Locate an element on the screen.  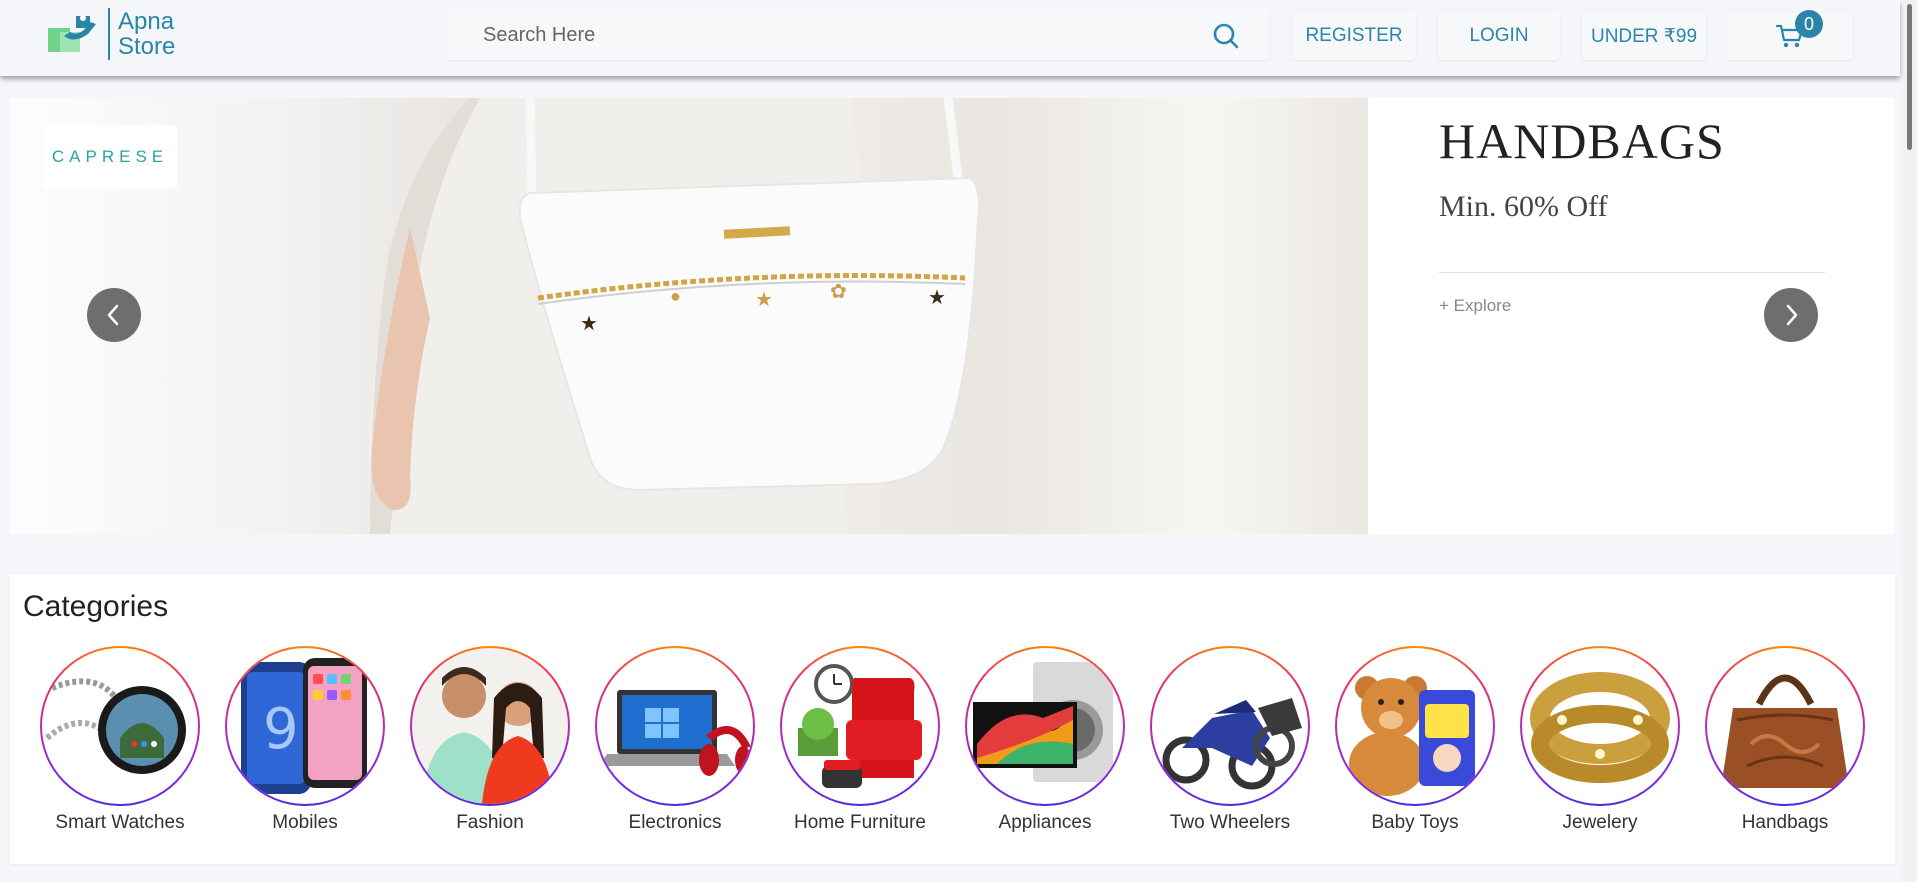
category-two-wheelers: Two Wheelers is located at coordinates (1230, 746).